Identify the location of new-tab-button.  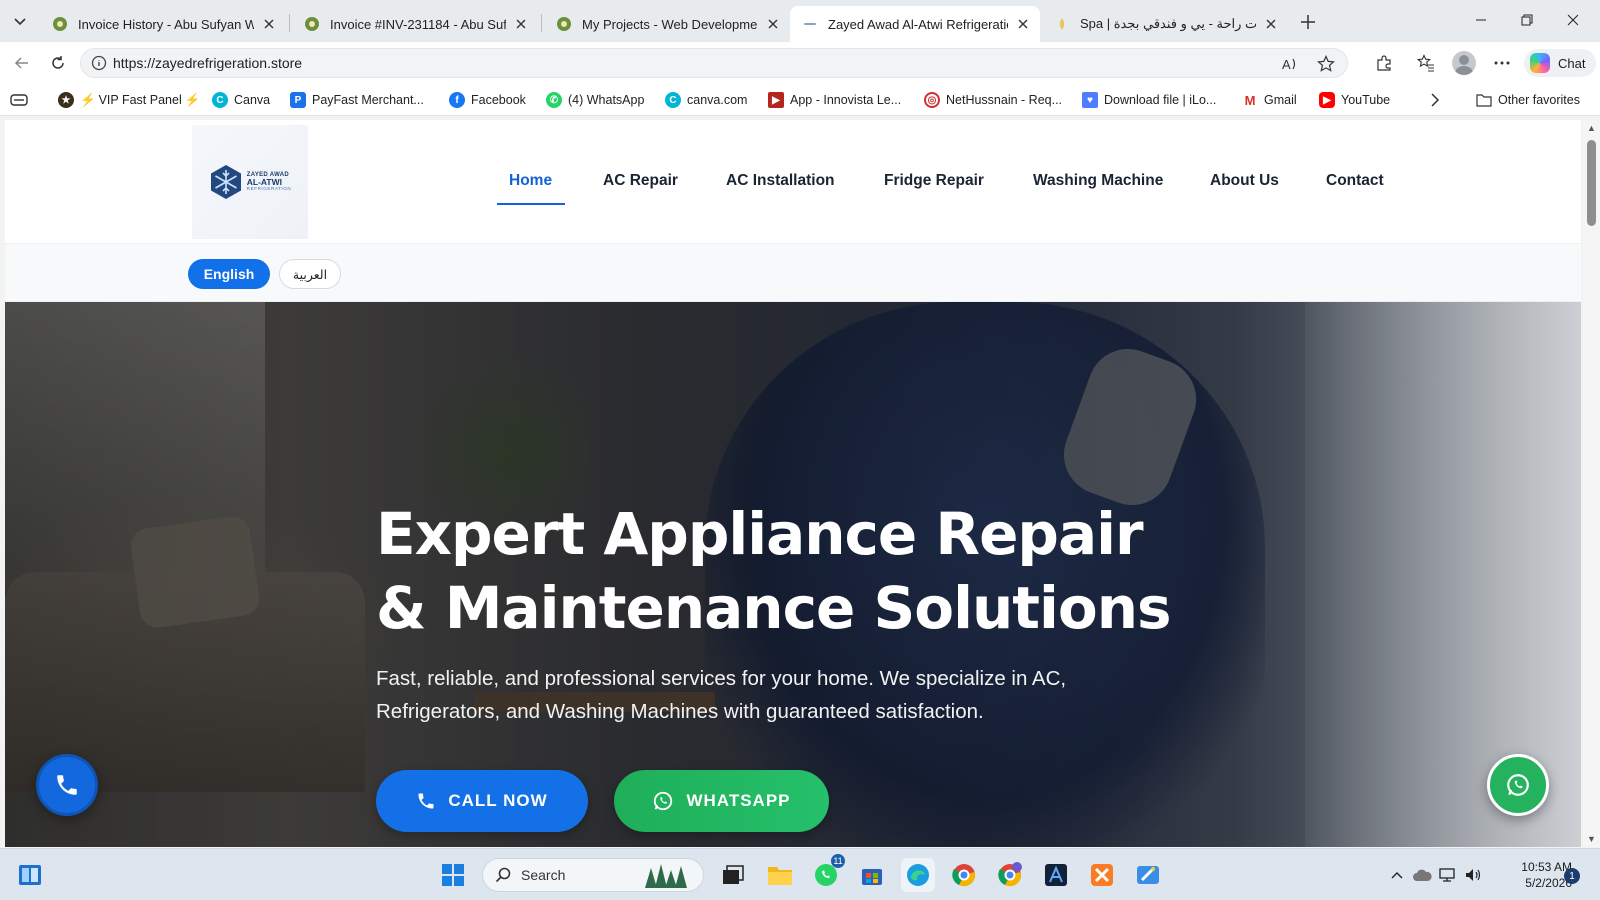
(1308, 22).